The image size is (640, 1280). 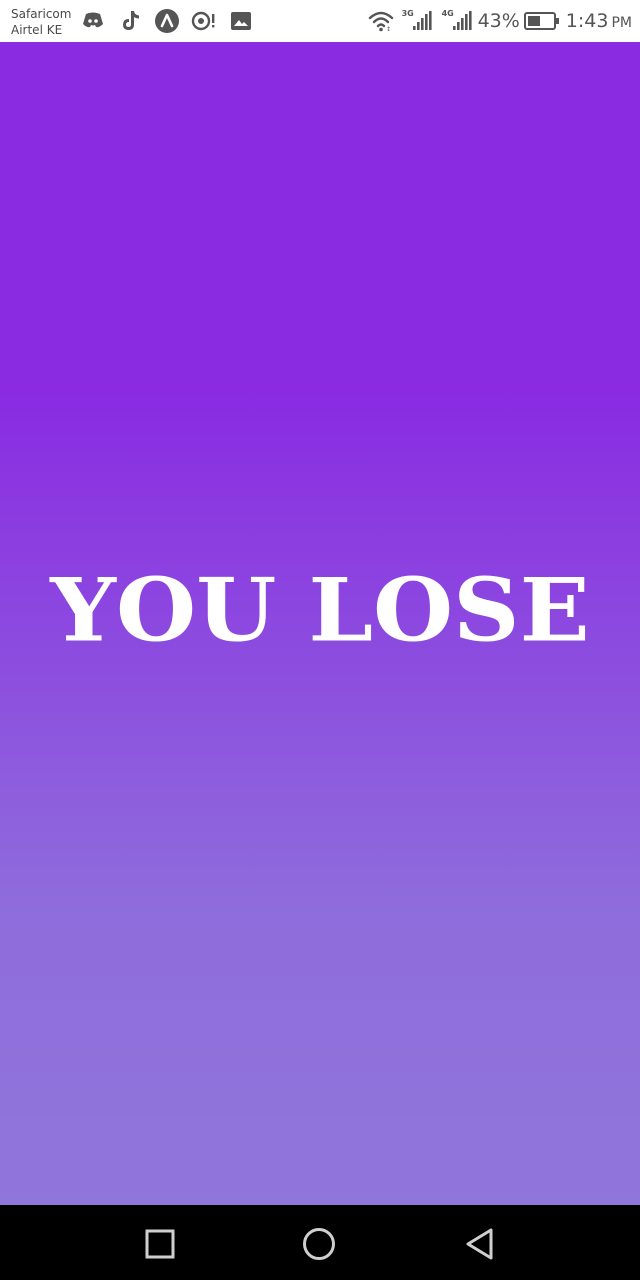 What do you see at coordinates (204, 21) in the screenshot?
I see `notification-icon` at bounding box center [204, 21].